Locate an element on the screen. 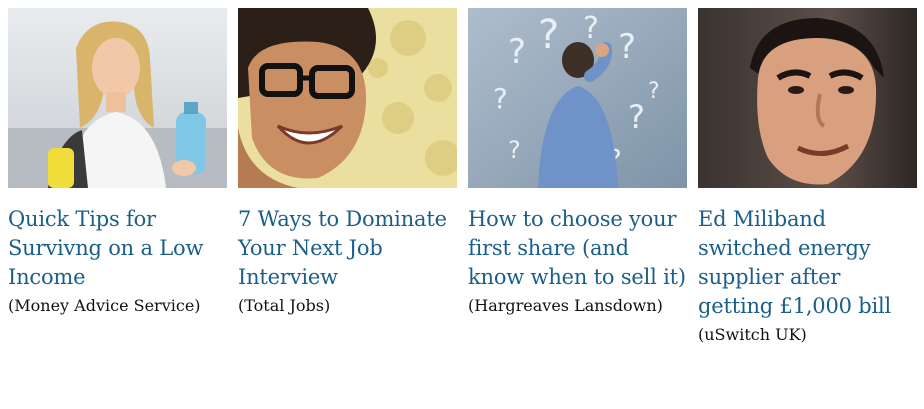 The width and height of the screenshot is (924, 409). woman-shopping-icon is located at coordinates (117, 98).